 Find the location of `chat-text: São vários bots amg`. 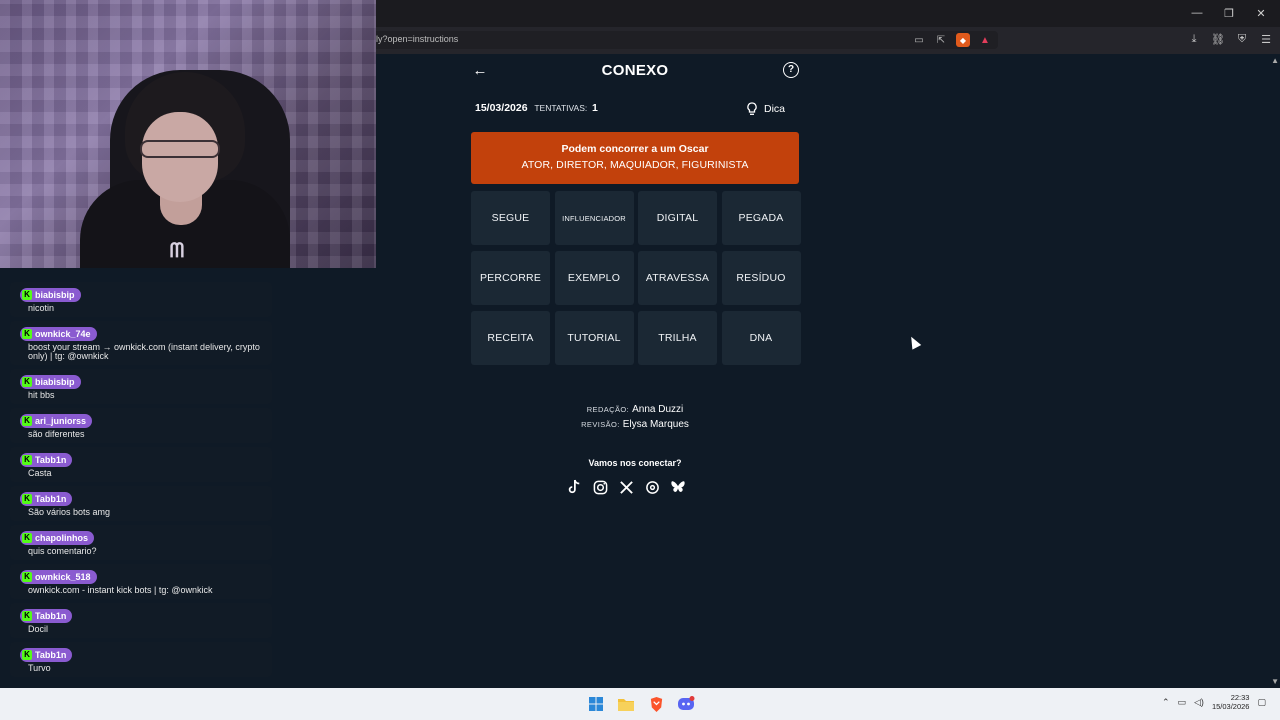

chat-text: São vários bots amg is located at coordinates (69, 512).